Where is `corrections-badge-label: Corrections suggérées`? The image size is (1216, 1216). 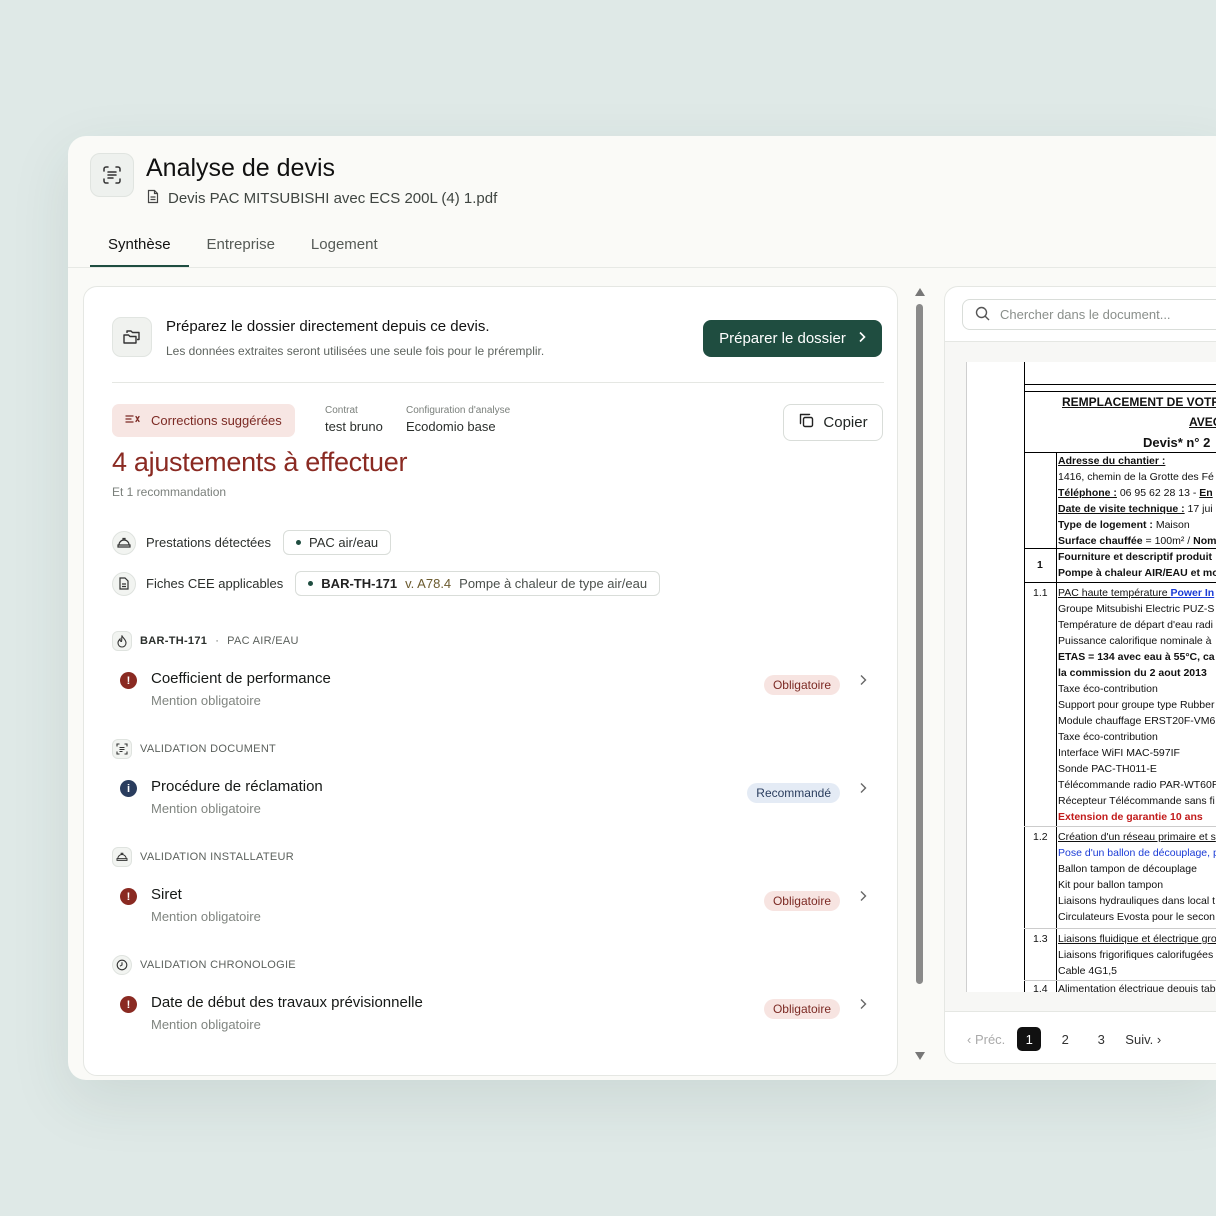 corrections-badge-label: Corrections suggérées is located at coordinates (216, 420).